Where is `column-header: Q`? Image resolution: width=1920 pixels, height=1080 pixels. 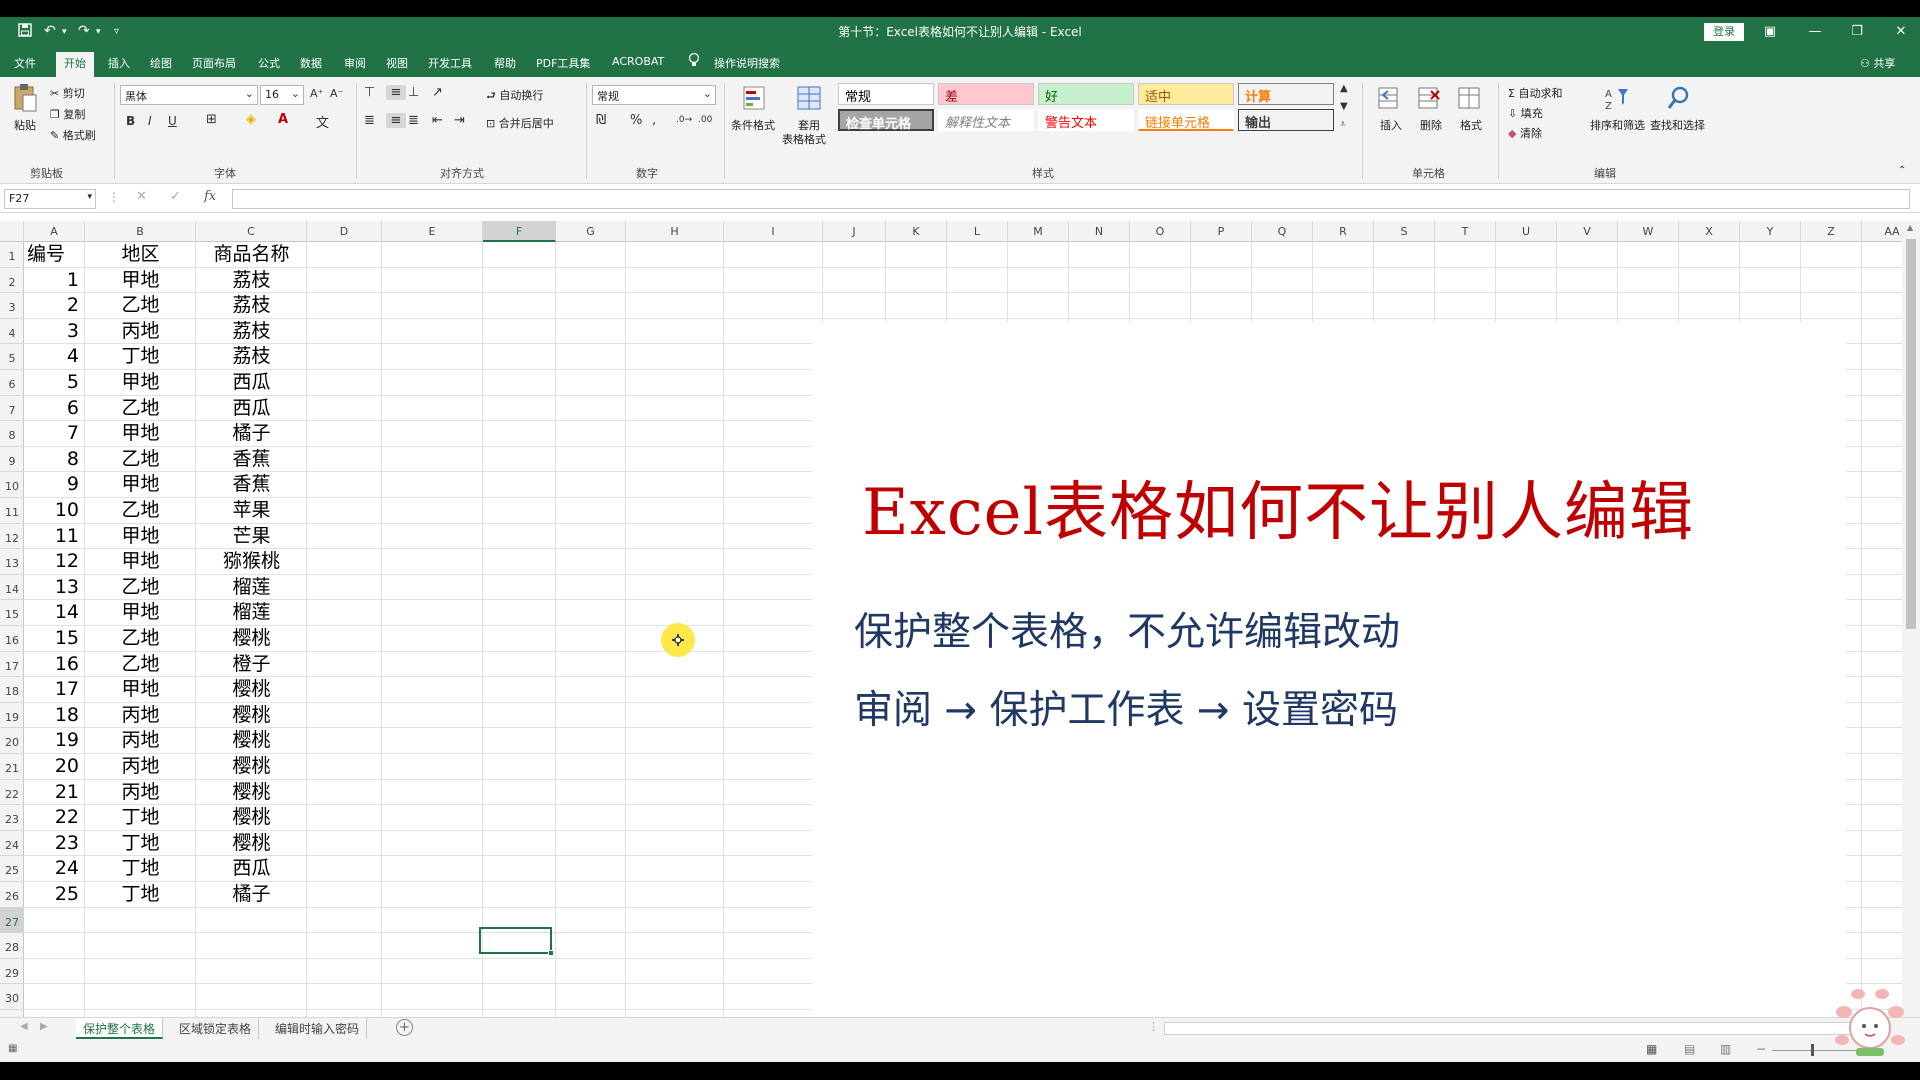
column-header: Q is located at coordinates (1282, 231).